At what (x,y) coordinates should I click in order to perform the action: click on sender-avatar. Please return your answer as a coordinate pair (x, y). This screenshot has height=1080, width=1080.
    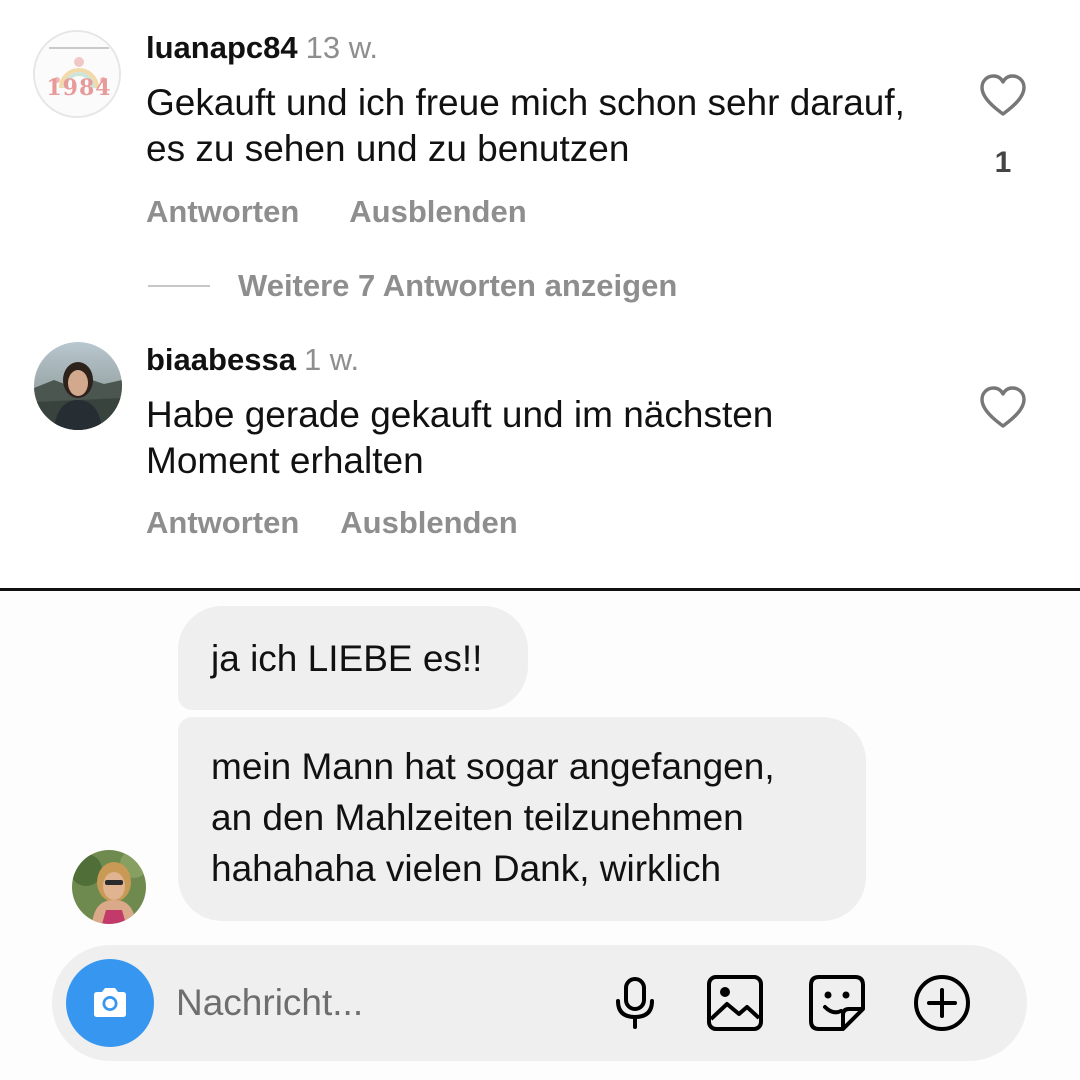
    Looking at the image, I should click on (109, 887).